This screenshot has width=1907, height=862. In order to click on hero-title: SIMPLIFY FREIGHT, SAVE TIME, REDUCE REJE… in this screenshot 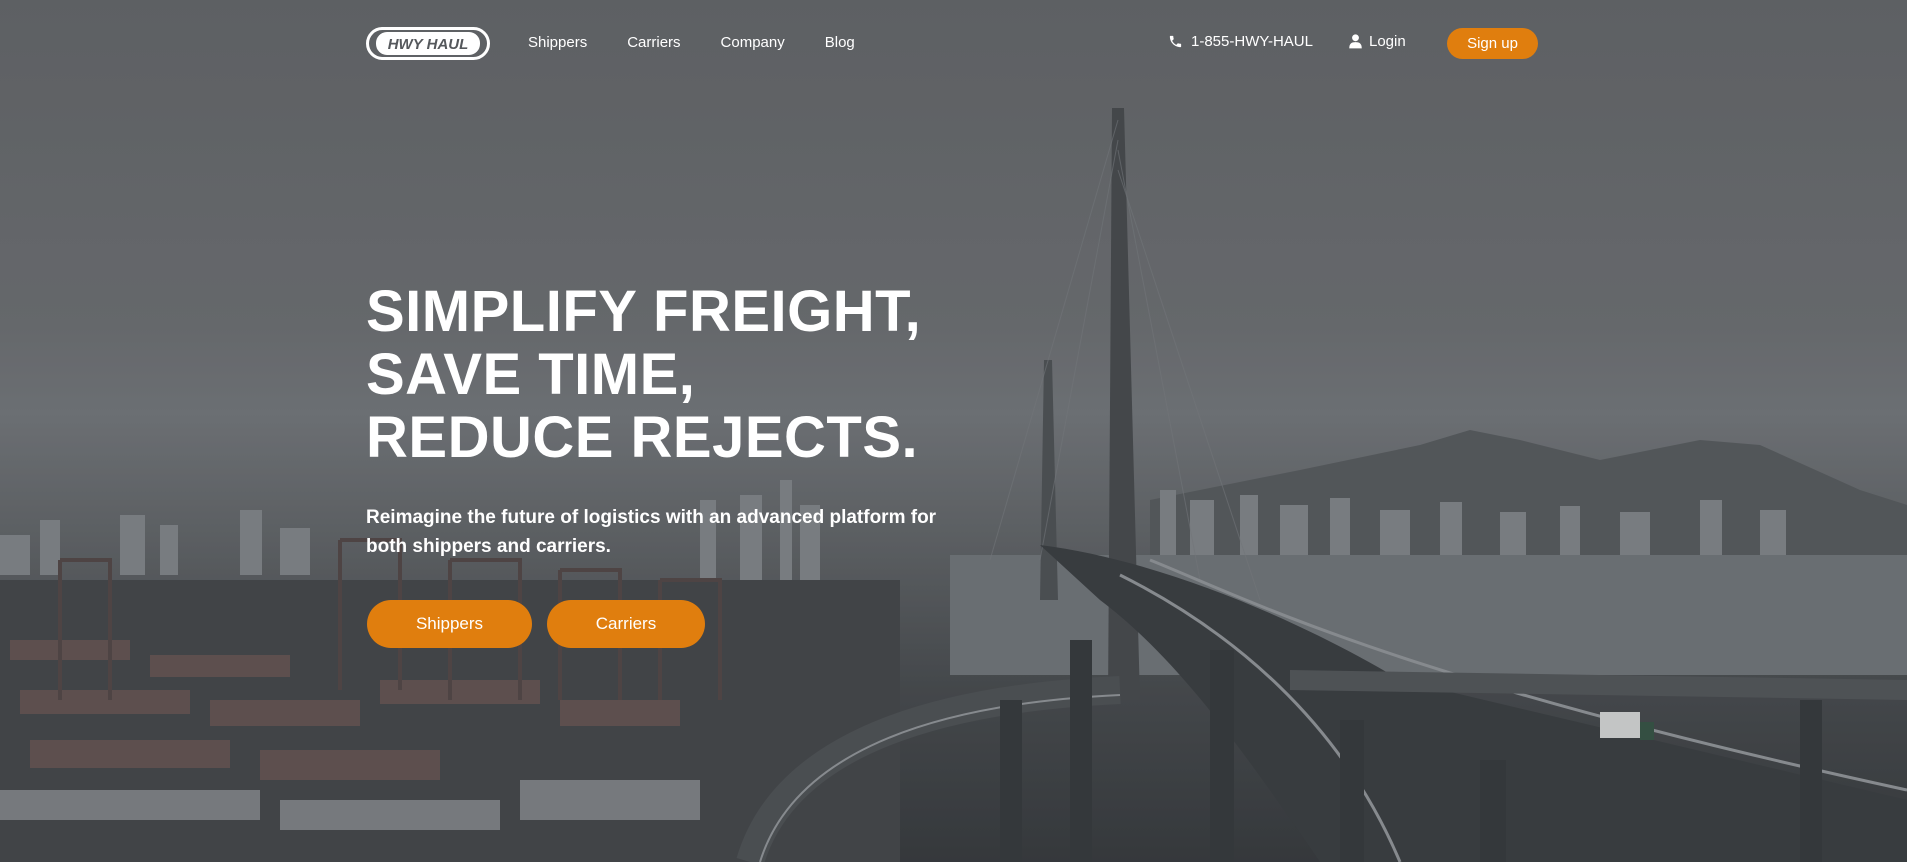, I will do `click(643, 374)`.